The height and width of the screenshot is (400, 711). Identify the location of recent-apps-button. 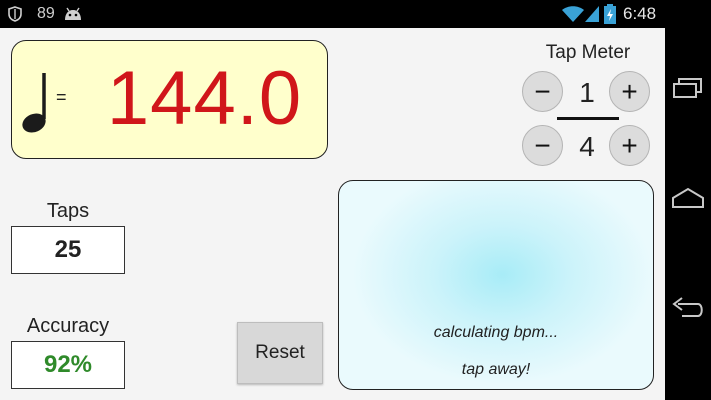
(688, 90).